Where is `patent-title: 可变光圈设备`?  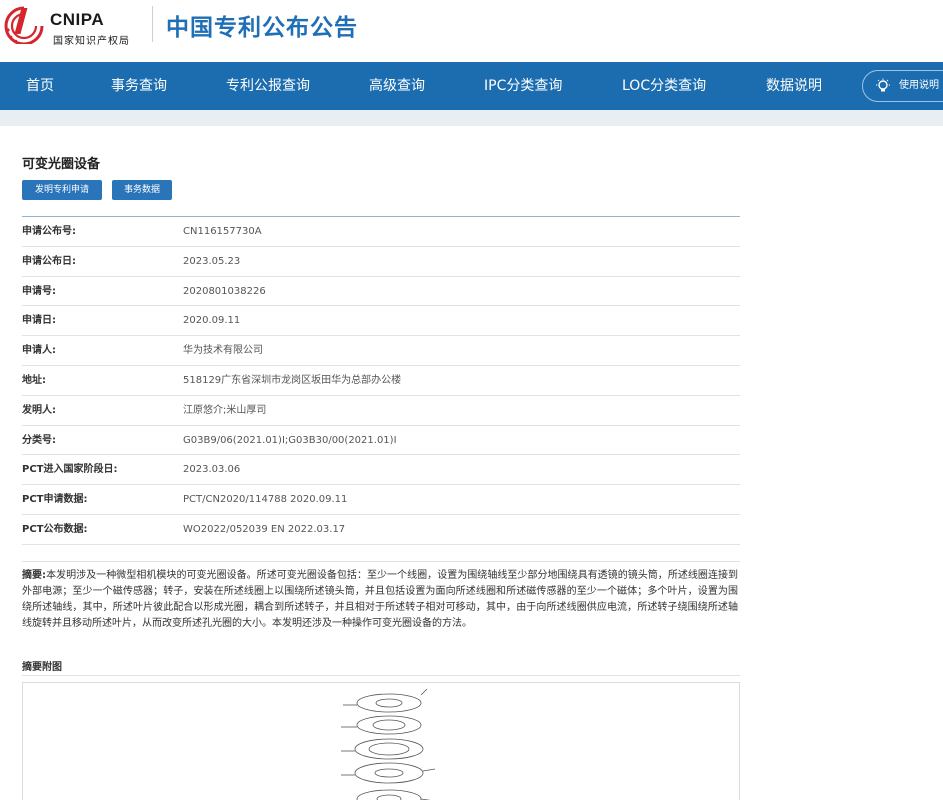
patent-title: 可变光圈设备 is located at coordinates (61, 164).